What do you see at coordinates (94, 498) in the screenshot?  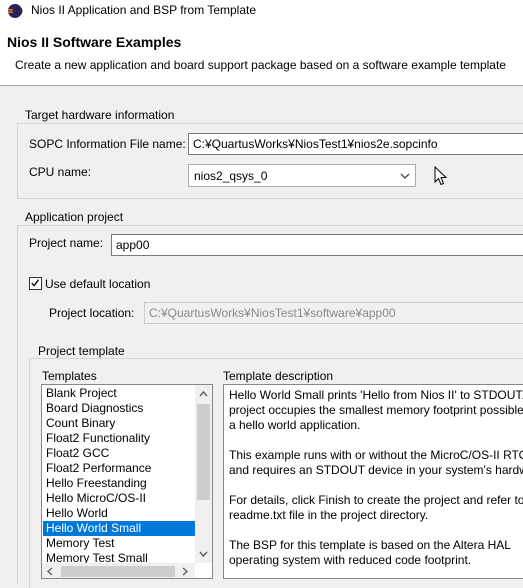 I see `template-list-item: Hello MicroC/OS-II` at bounding box center [94, 498].